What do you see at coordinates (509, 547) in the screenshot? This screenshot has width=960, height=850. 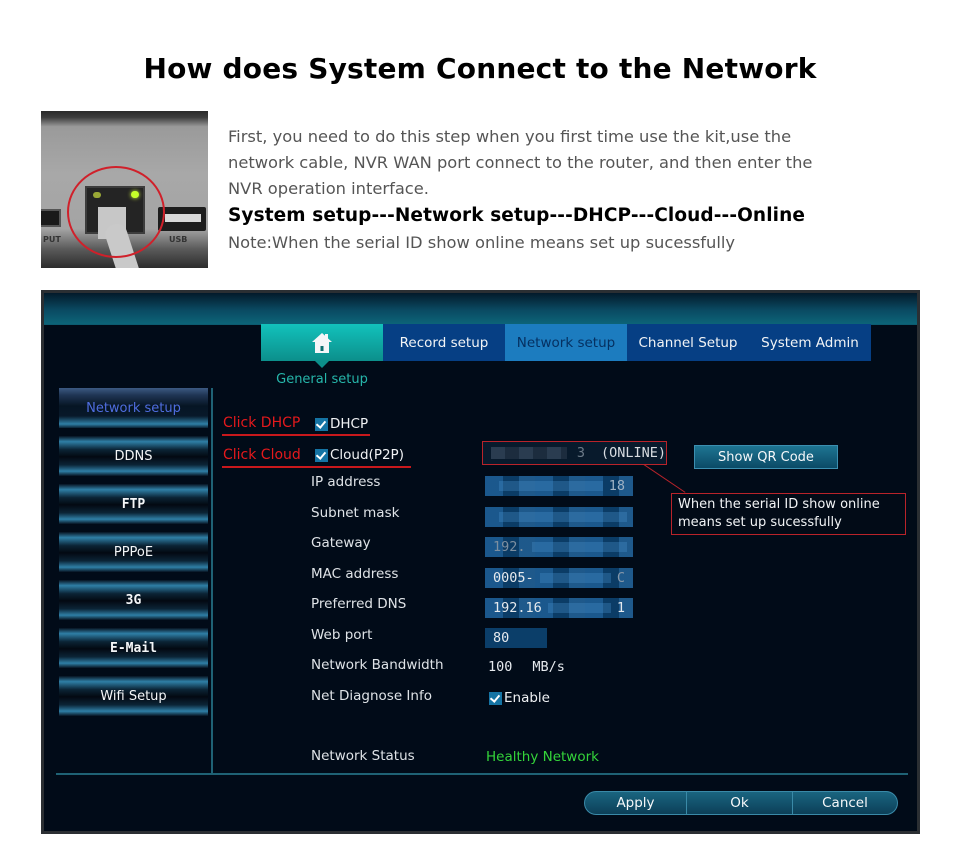 I see `gateway-head: 192.` at bounding box center [509, 547].